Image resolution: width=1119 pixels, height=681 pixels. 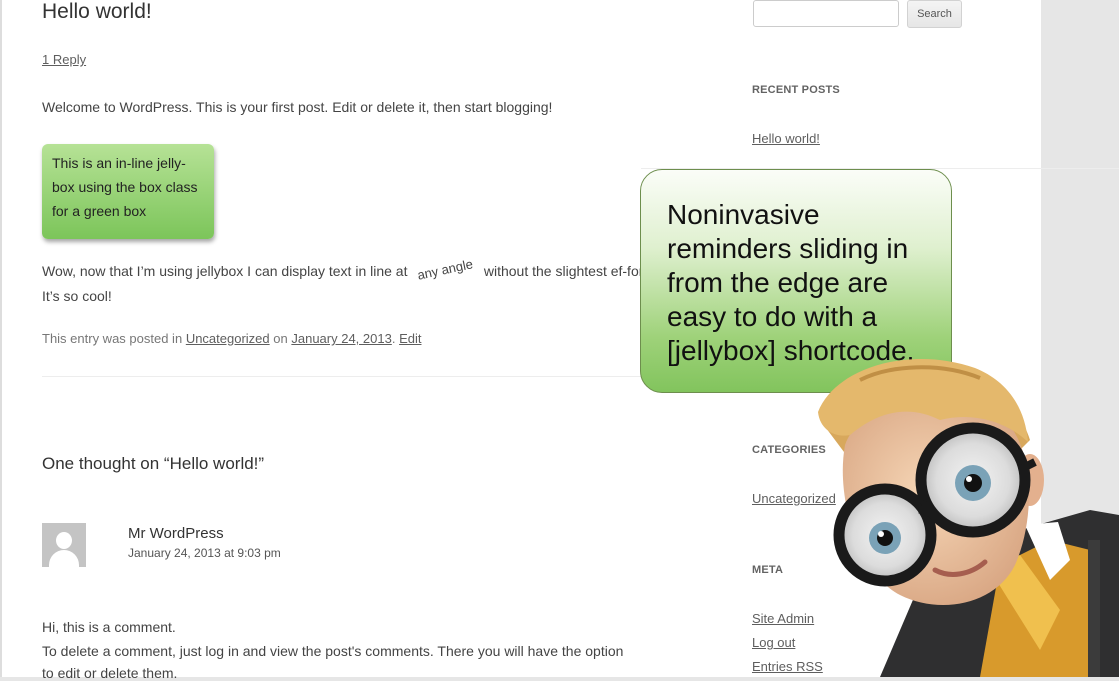 What do you see at coordinates (410, 338) in the screenshot?
I see `edit-link: Edit` at bounding box center [410, 338].